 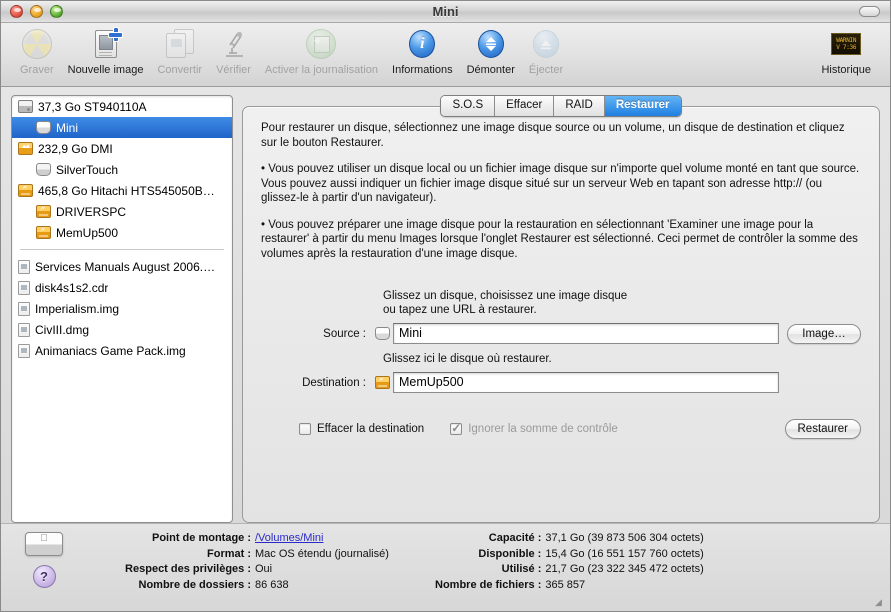 I want to click on info-key: Nombre de dossiers :, so click(x=194, y=584).